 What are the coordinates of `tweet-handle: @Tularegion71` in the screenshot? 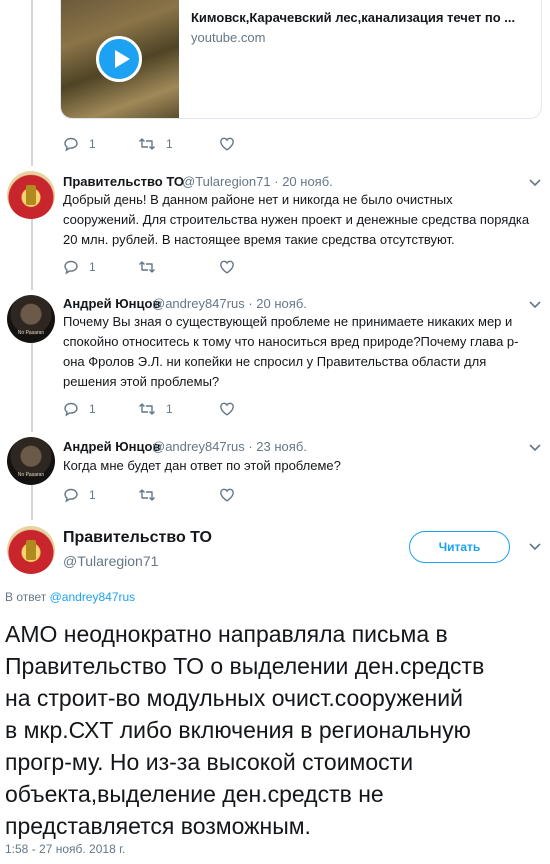 It's located at (226, 181).